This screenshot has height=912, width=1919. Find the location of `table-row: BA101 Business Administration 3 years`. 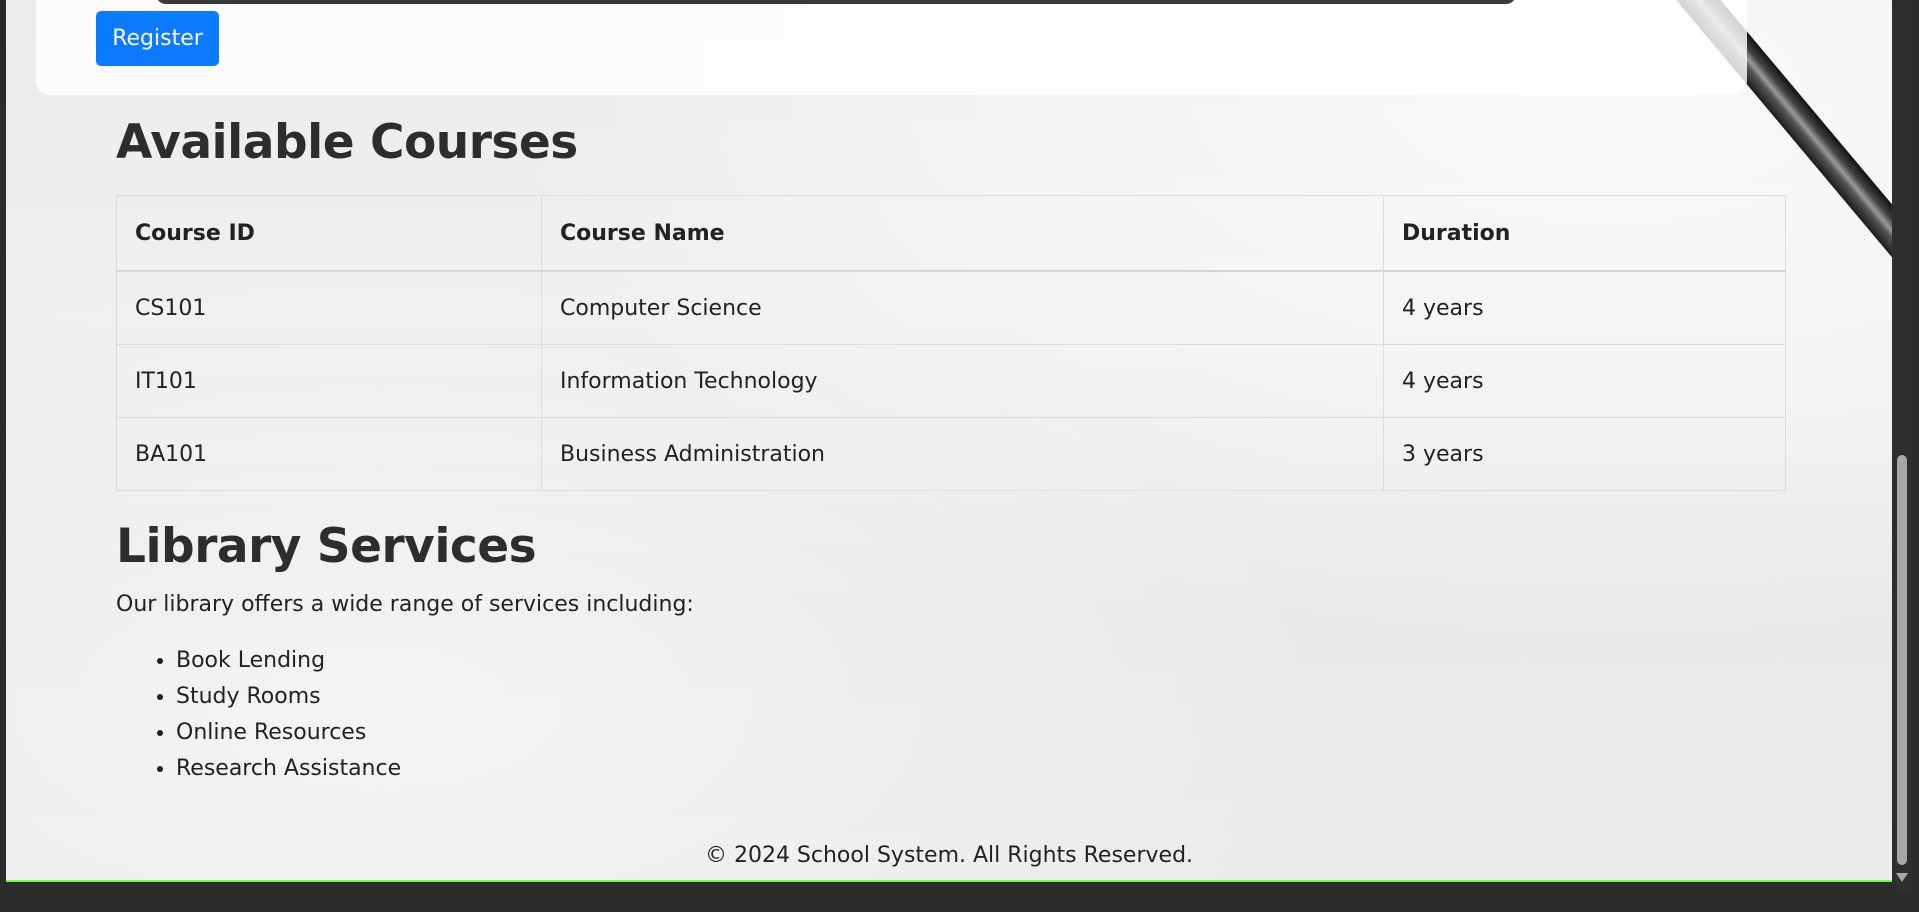

table-row: BA101 Business Administration 3 years is located at coordinates (951, 454).